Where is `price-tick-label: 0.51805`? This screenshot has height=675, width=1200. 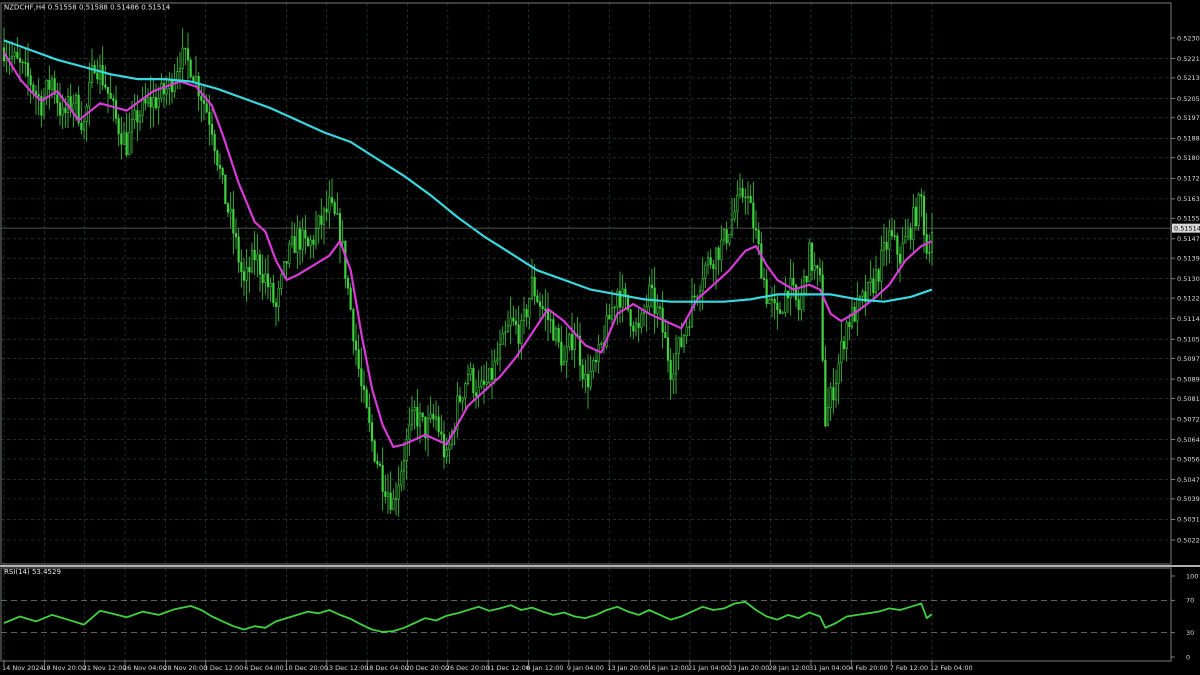 price-tick-label: 0.51805 is located at coordinates (1188, 158).